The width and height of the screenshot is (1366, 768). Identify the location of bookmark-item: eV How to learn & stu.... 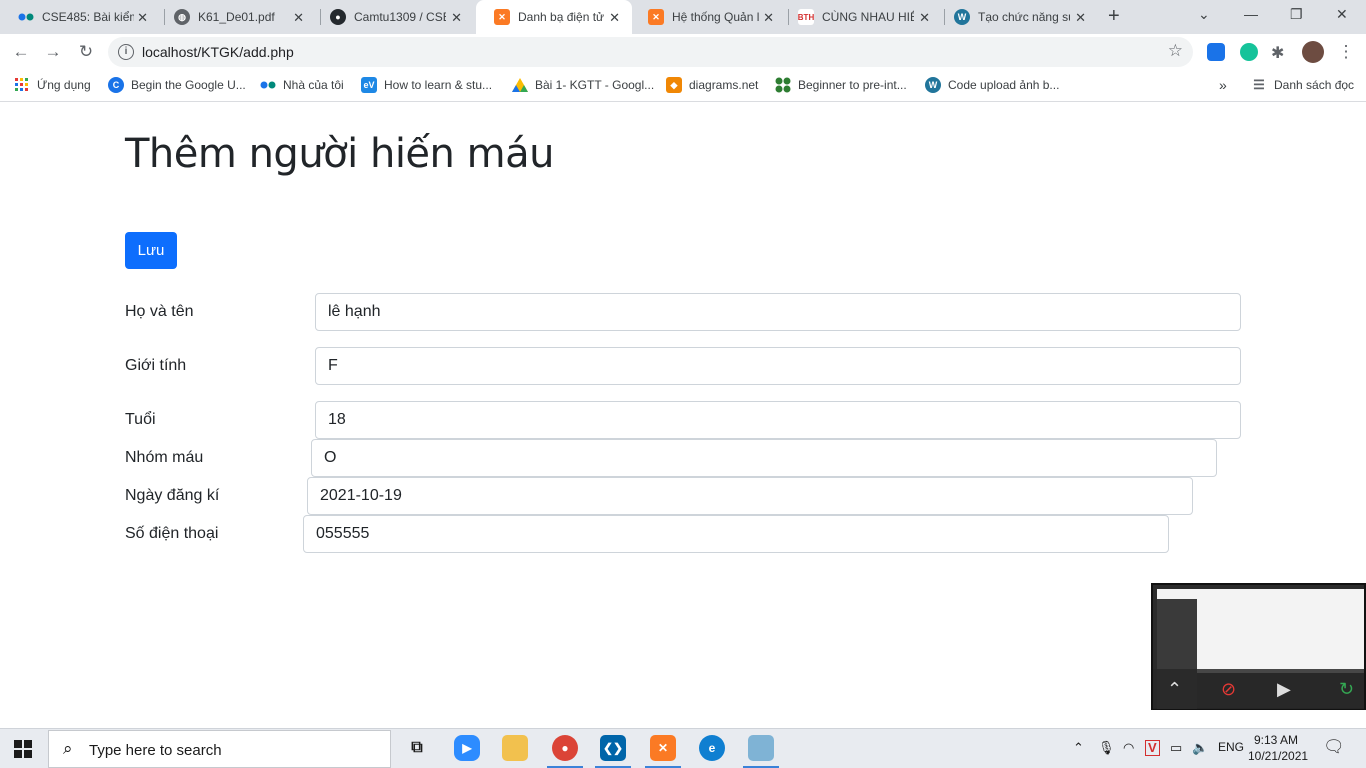
(426, 85).